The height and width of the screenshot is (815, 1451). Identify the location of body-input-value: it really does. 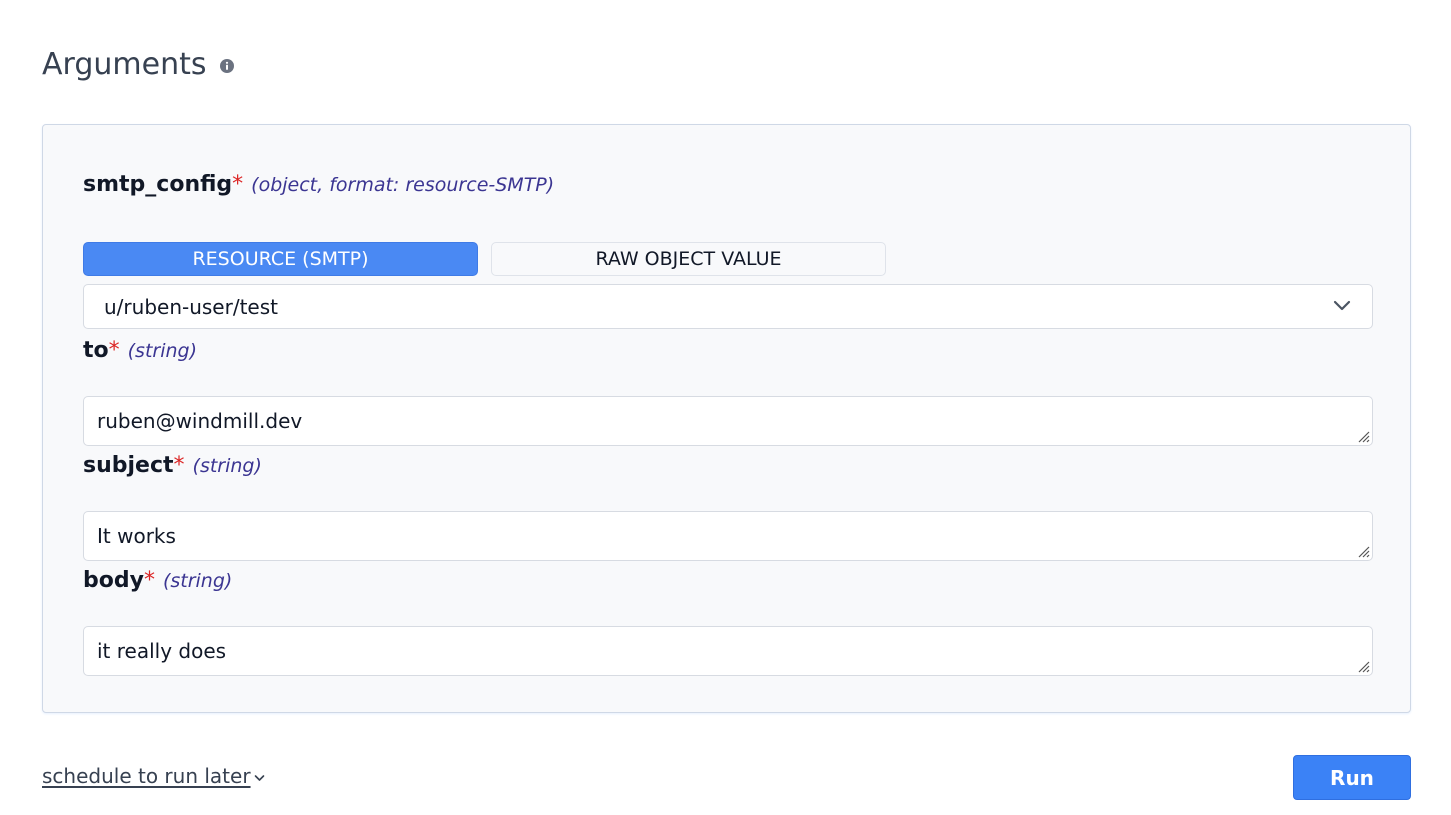
(162, 651).